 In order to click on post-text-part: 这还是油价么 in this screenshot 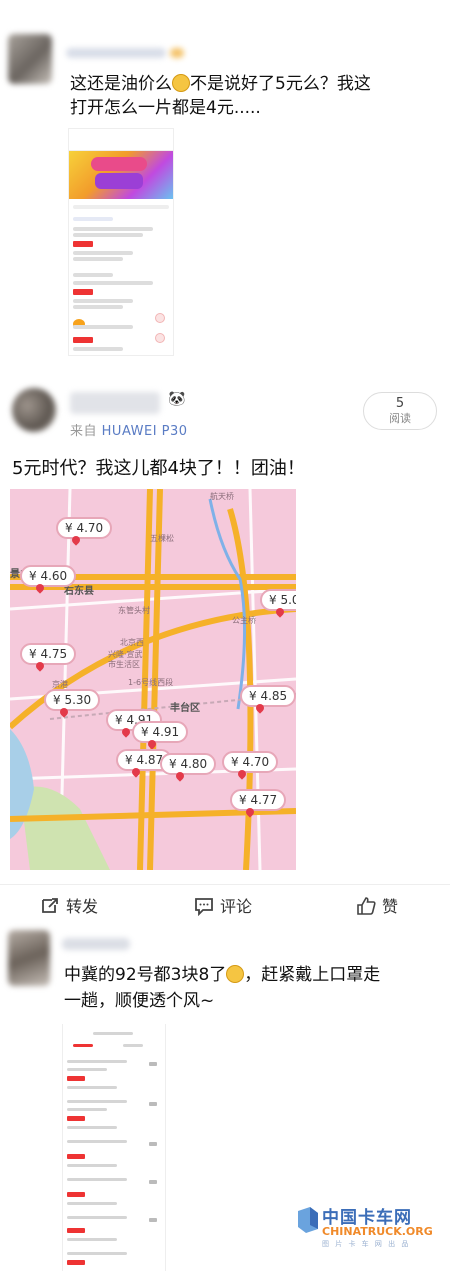, I will do `click(121, 84)`.